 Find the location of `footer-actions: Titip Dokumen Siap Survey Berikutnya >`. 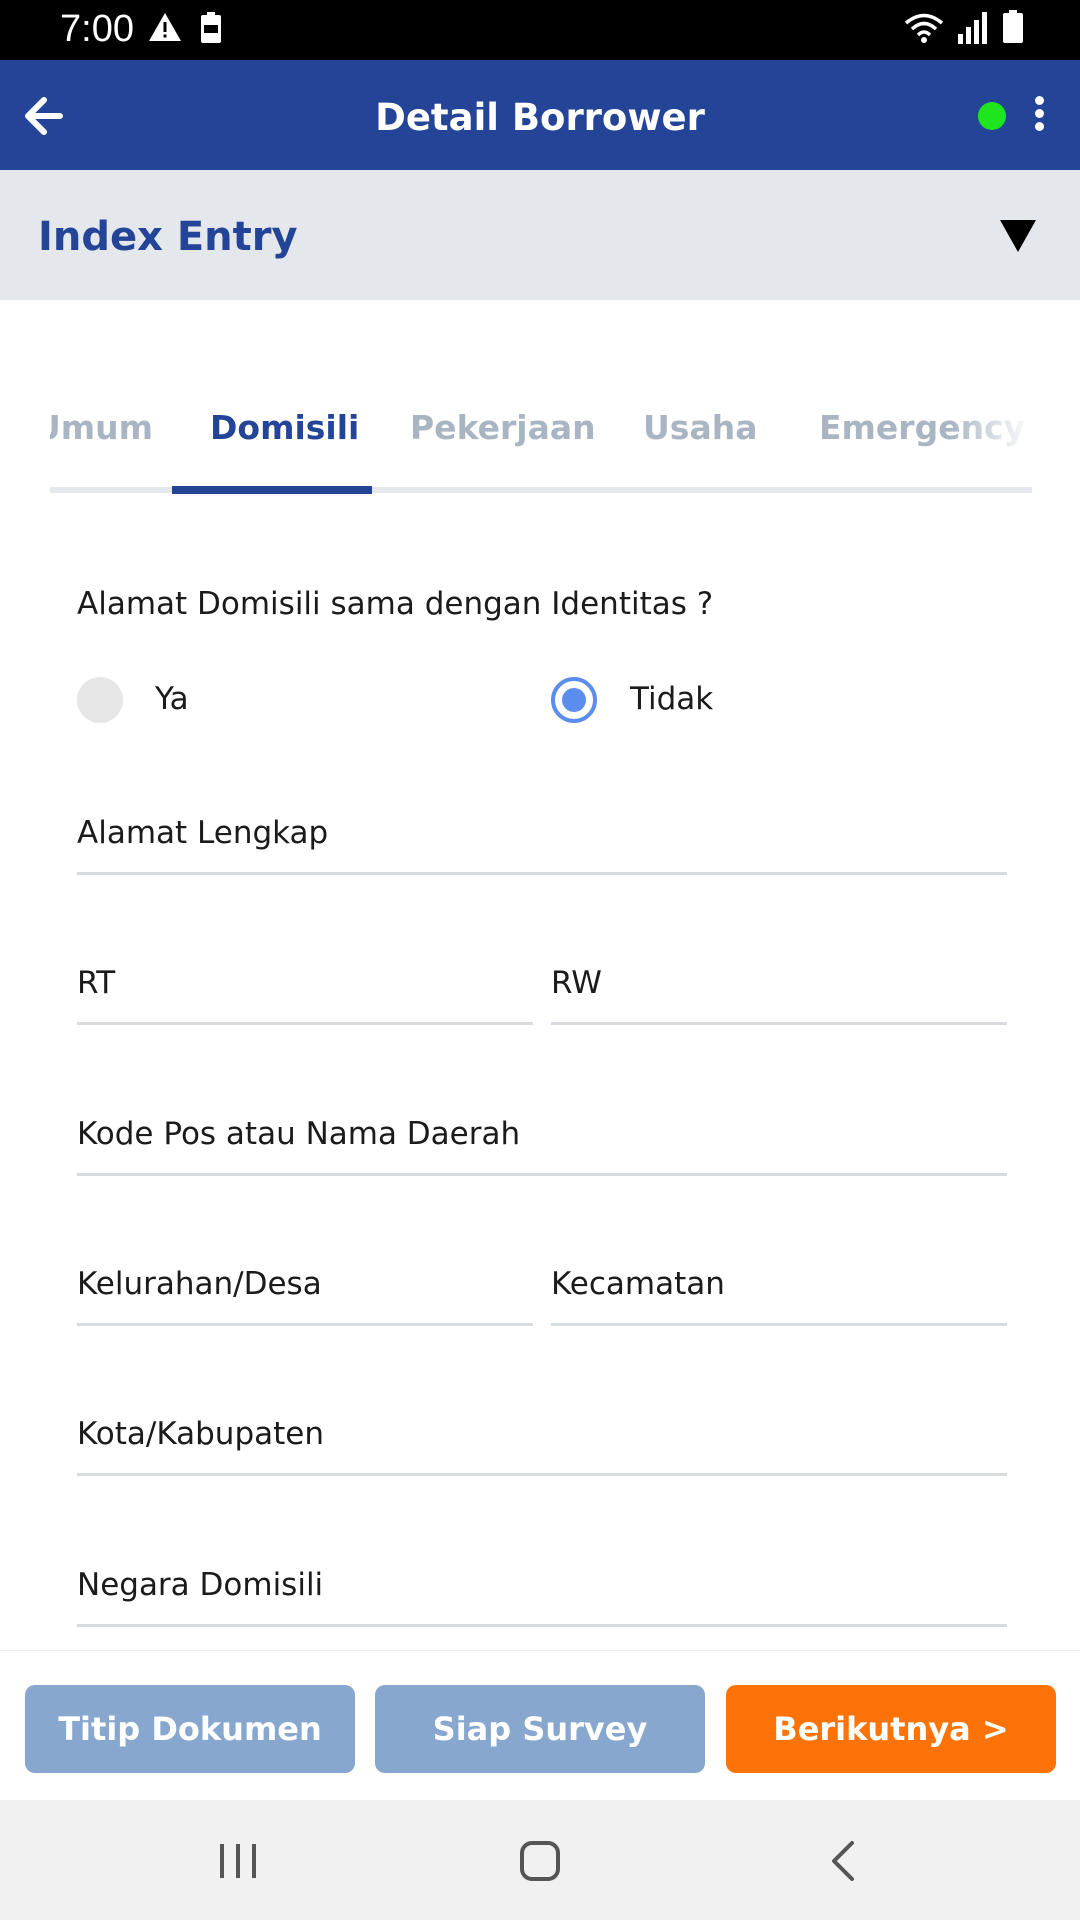

footer-actions: Titip Dokumen Siap Survey Berikutnya > is located at coordinates (540, 1725).